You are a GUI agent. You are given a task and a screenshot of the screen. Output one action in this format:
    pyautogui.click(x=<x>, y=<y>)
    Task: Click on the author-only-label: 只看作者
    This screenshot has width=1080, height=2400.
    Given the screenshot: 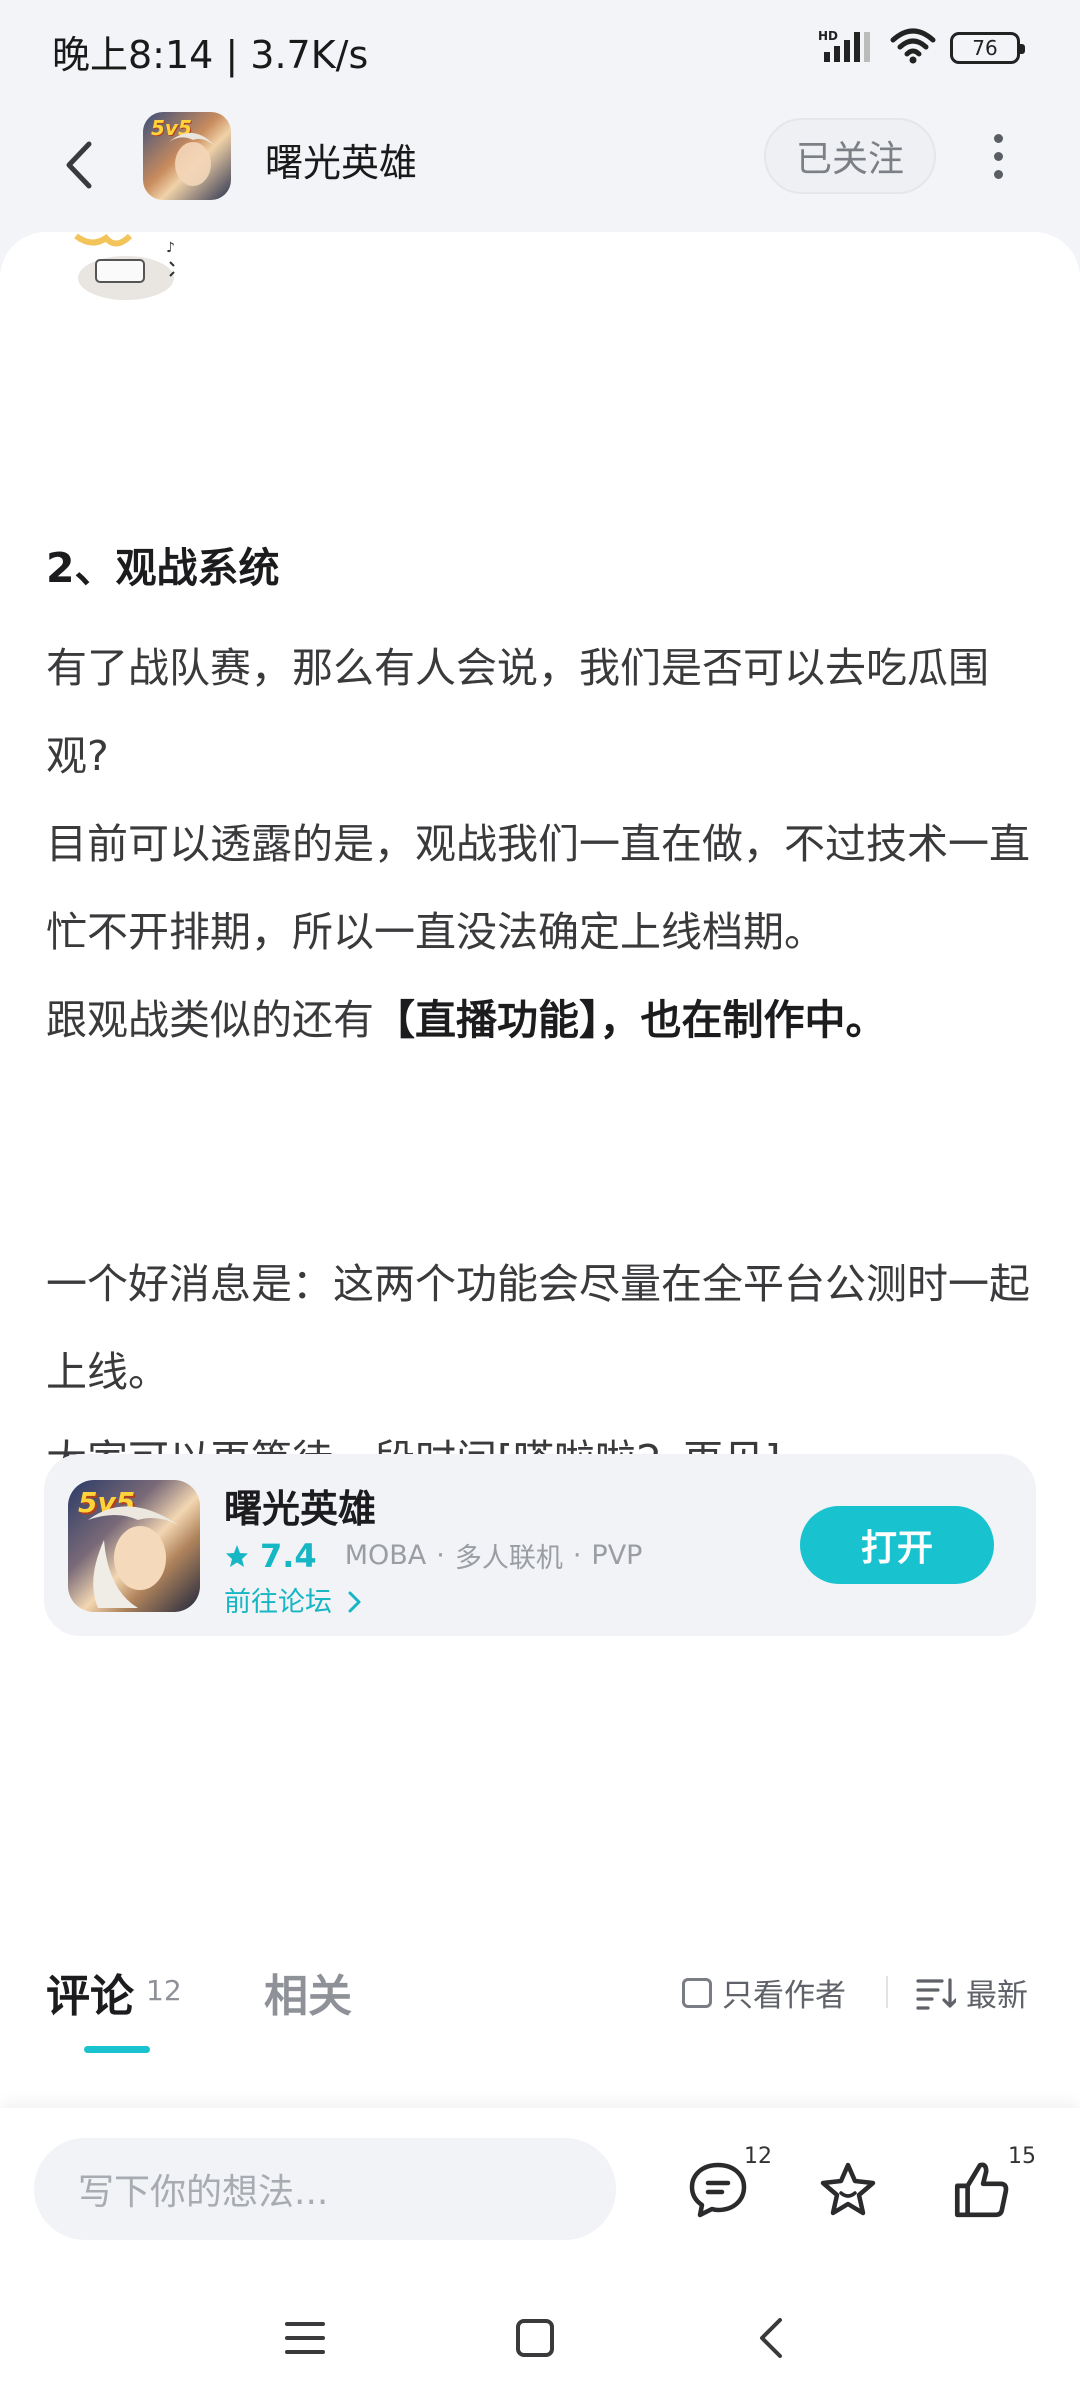 What is the action you would take?
    pyautogui.click(x=784, y=1996)
    